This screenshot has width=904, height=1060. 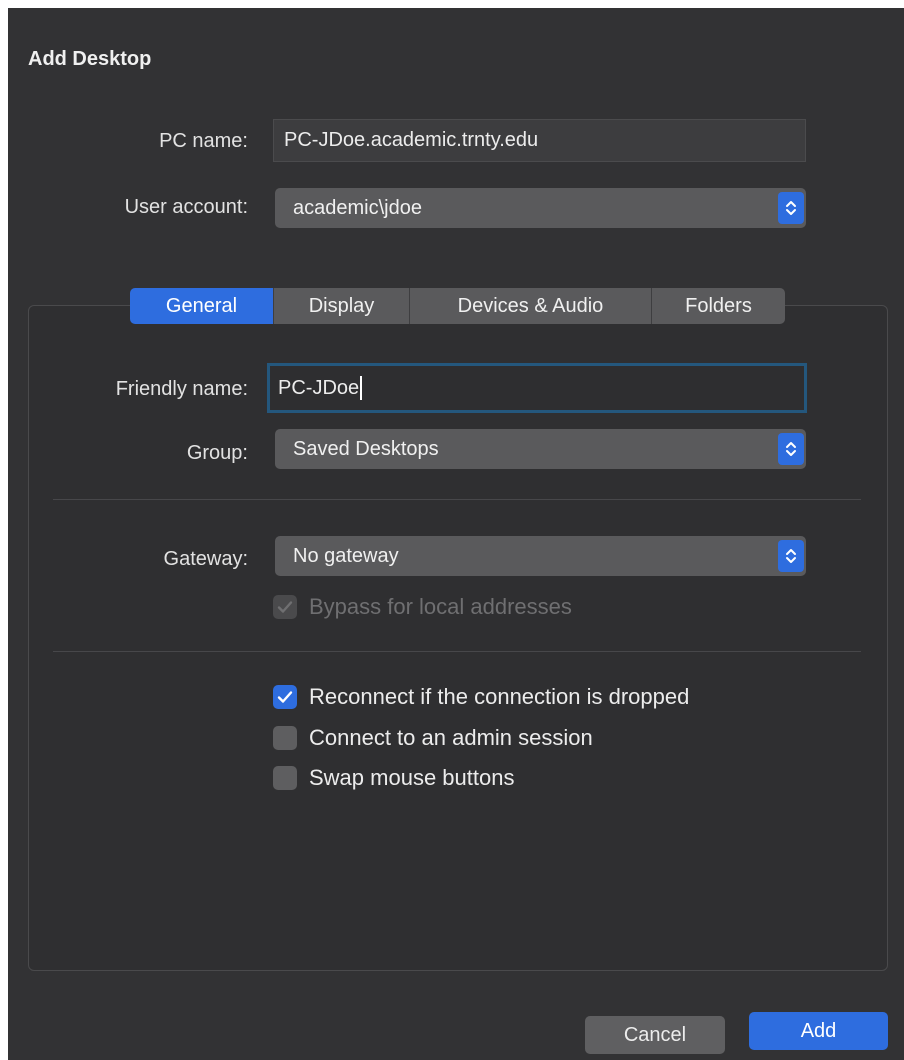 What do you see at coordinates (539, 140) in the screenshot?
I see `pc-name-field: PC-JDoe.academic.trnty.edu` at bounding box center [539, 140].